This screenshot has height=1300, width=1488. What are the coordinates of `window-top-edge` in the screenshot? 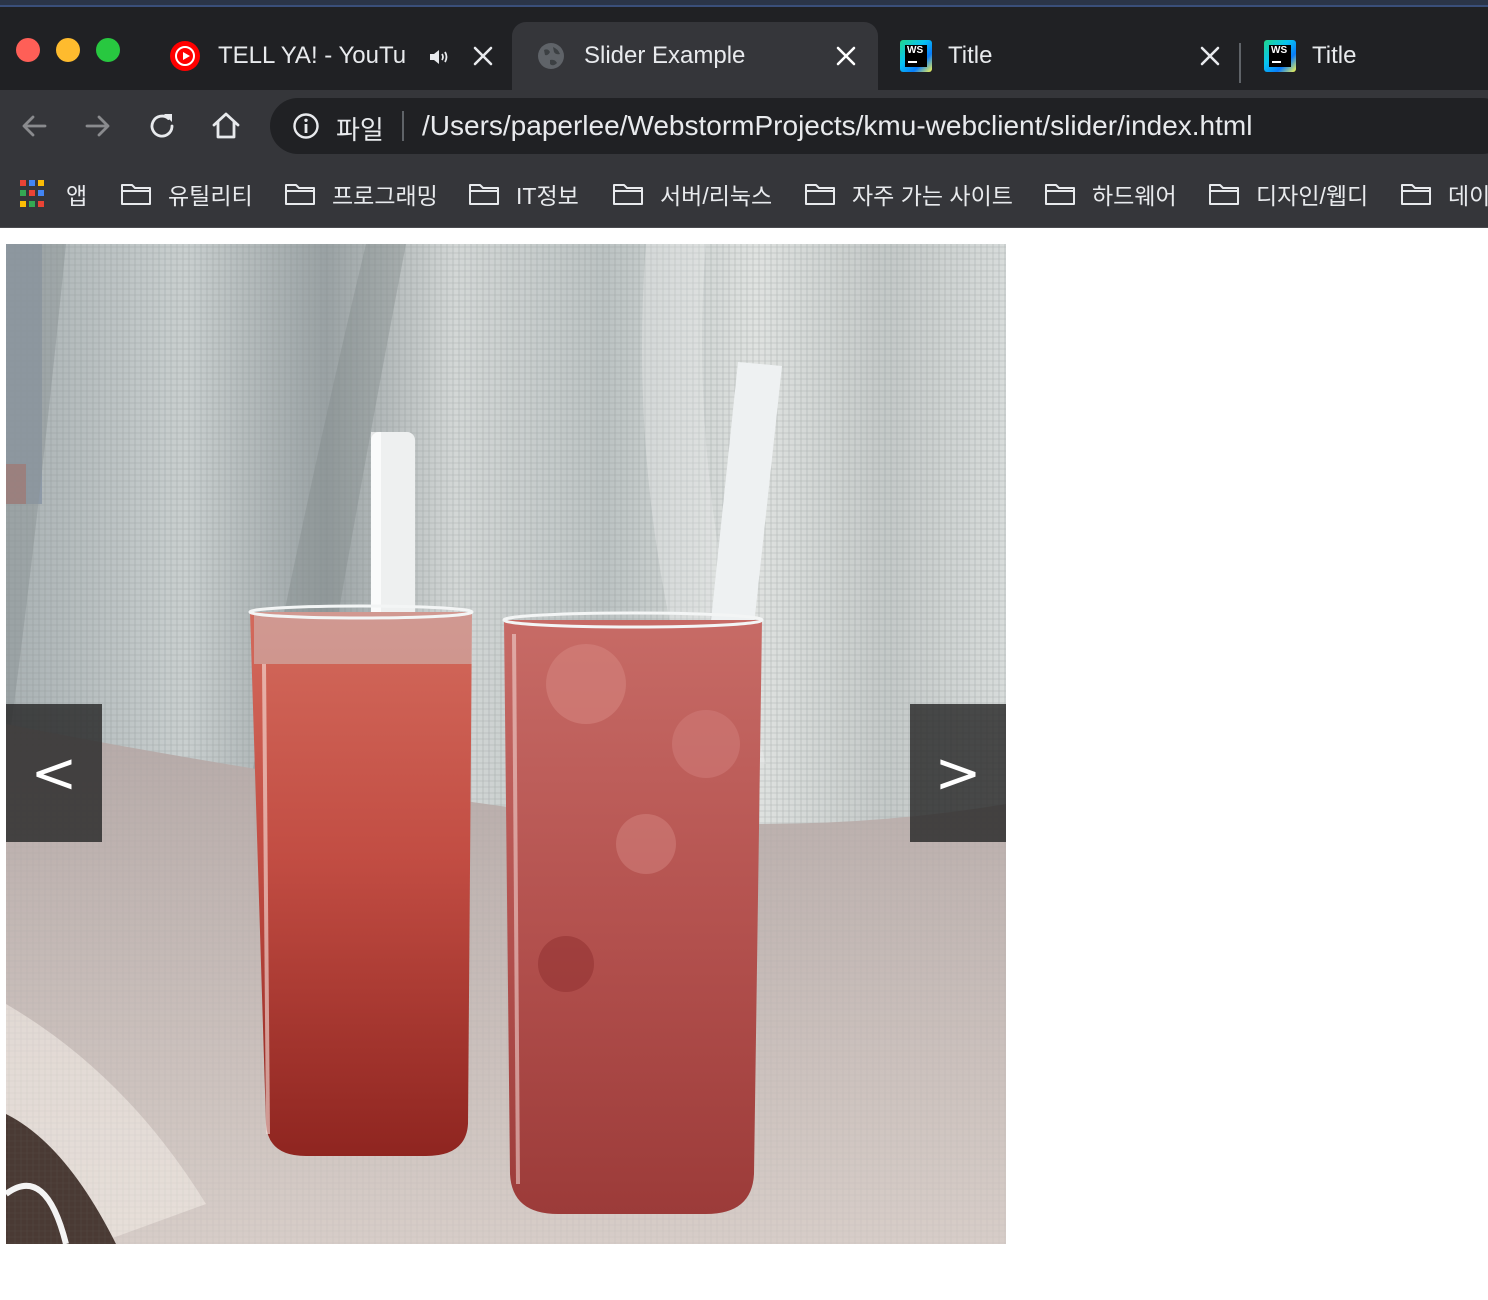 It's located at (744, 3).